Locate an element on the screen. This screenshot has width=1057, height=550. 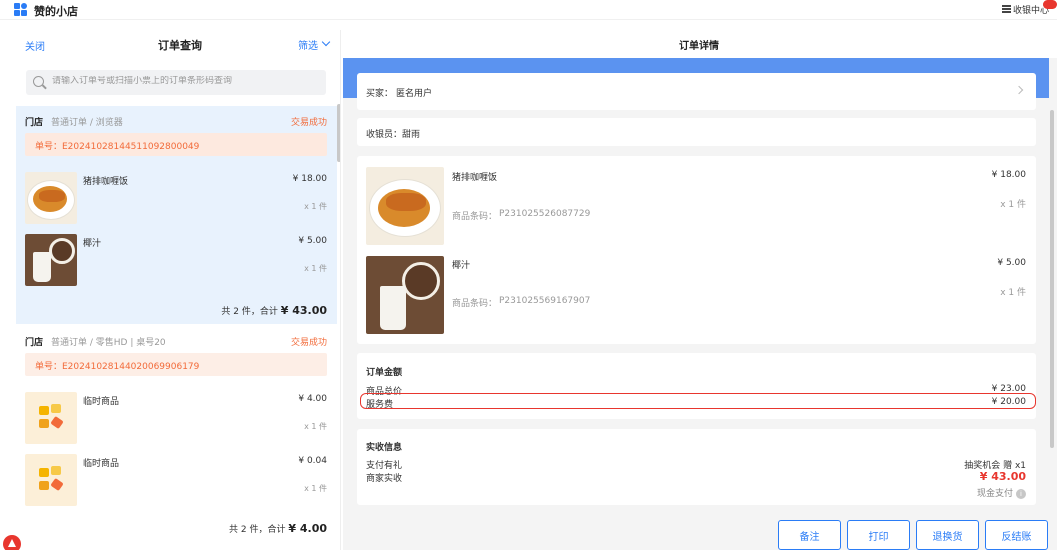
detail-item-price: ¥ 5.00 is located at coordinates (1011, 263).